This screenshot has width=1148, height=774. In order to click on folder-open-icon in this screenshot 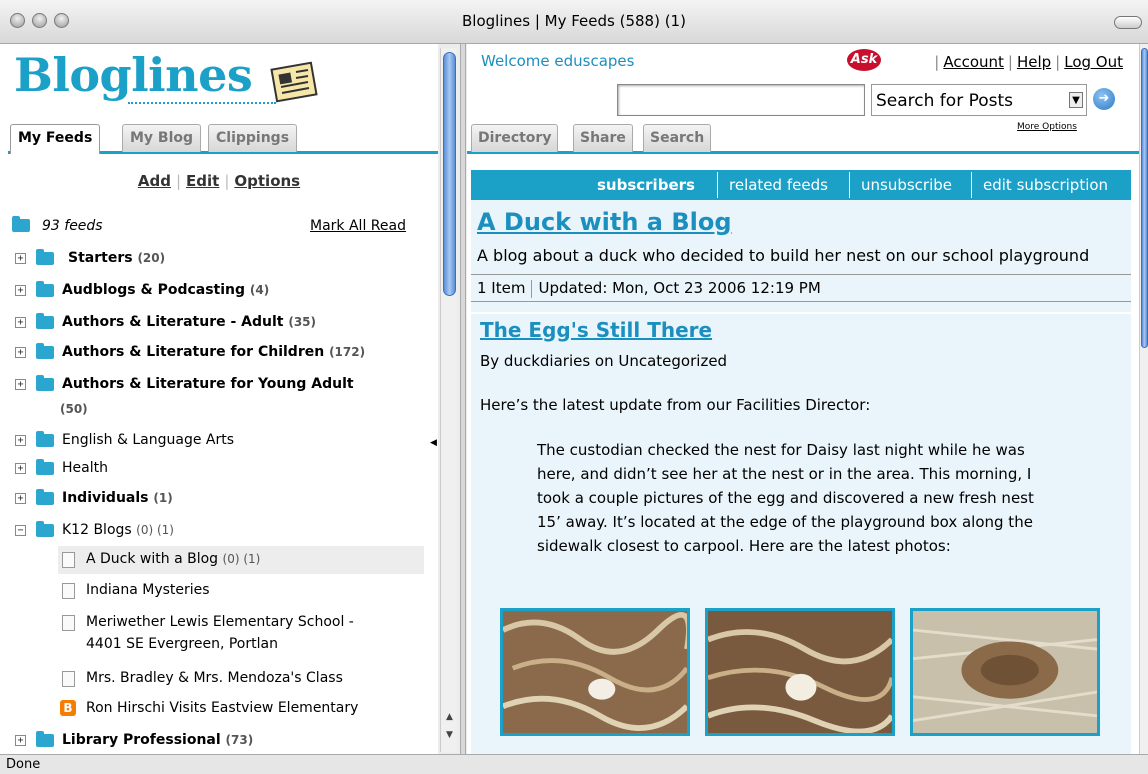, I will do `click(21, 224)`.